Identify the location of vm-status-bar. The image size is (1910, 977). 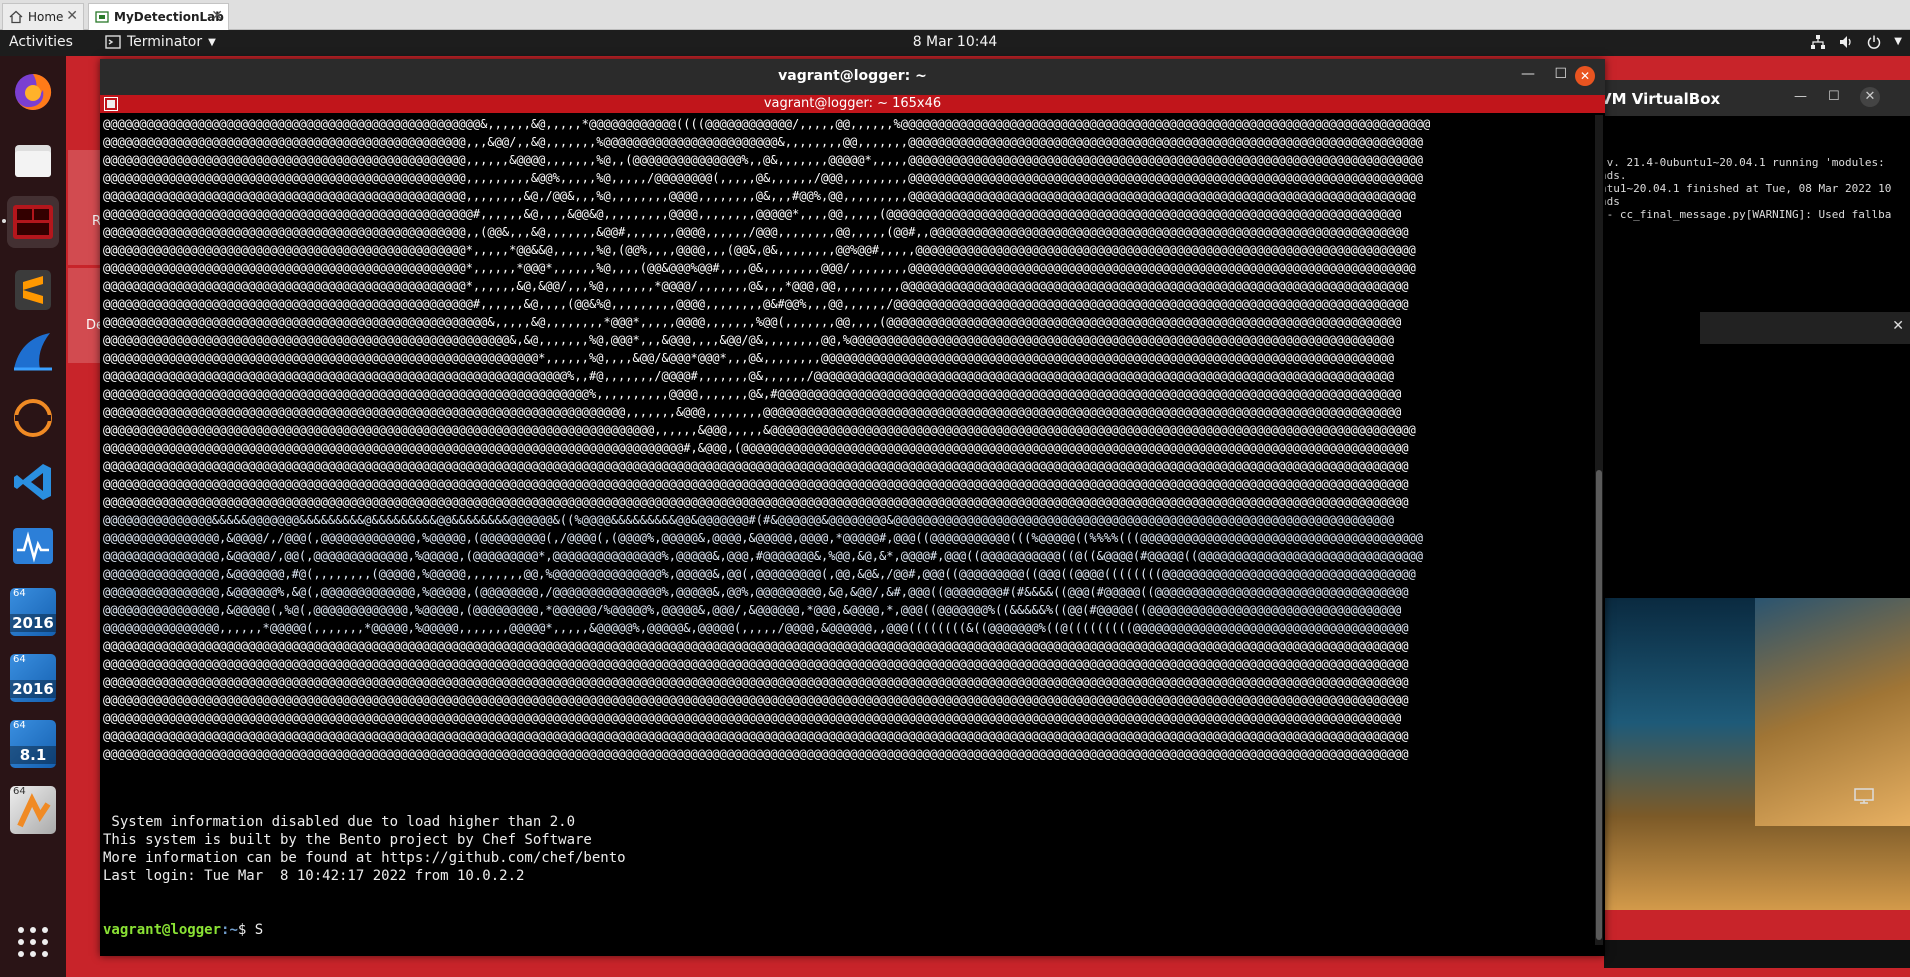
(1757, 954).